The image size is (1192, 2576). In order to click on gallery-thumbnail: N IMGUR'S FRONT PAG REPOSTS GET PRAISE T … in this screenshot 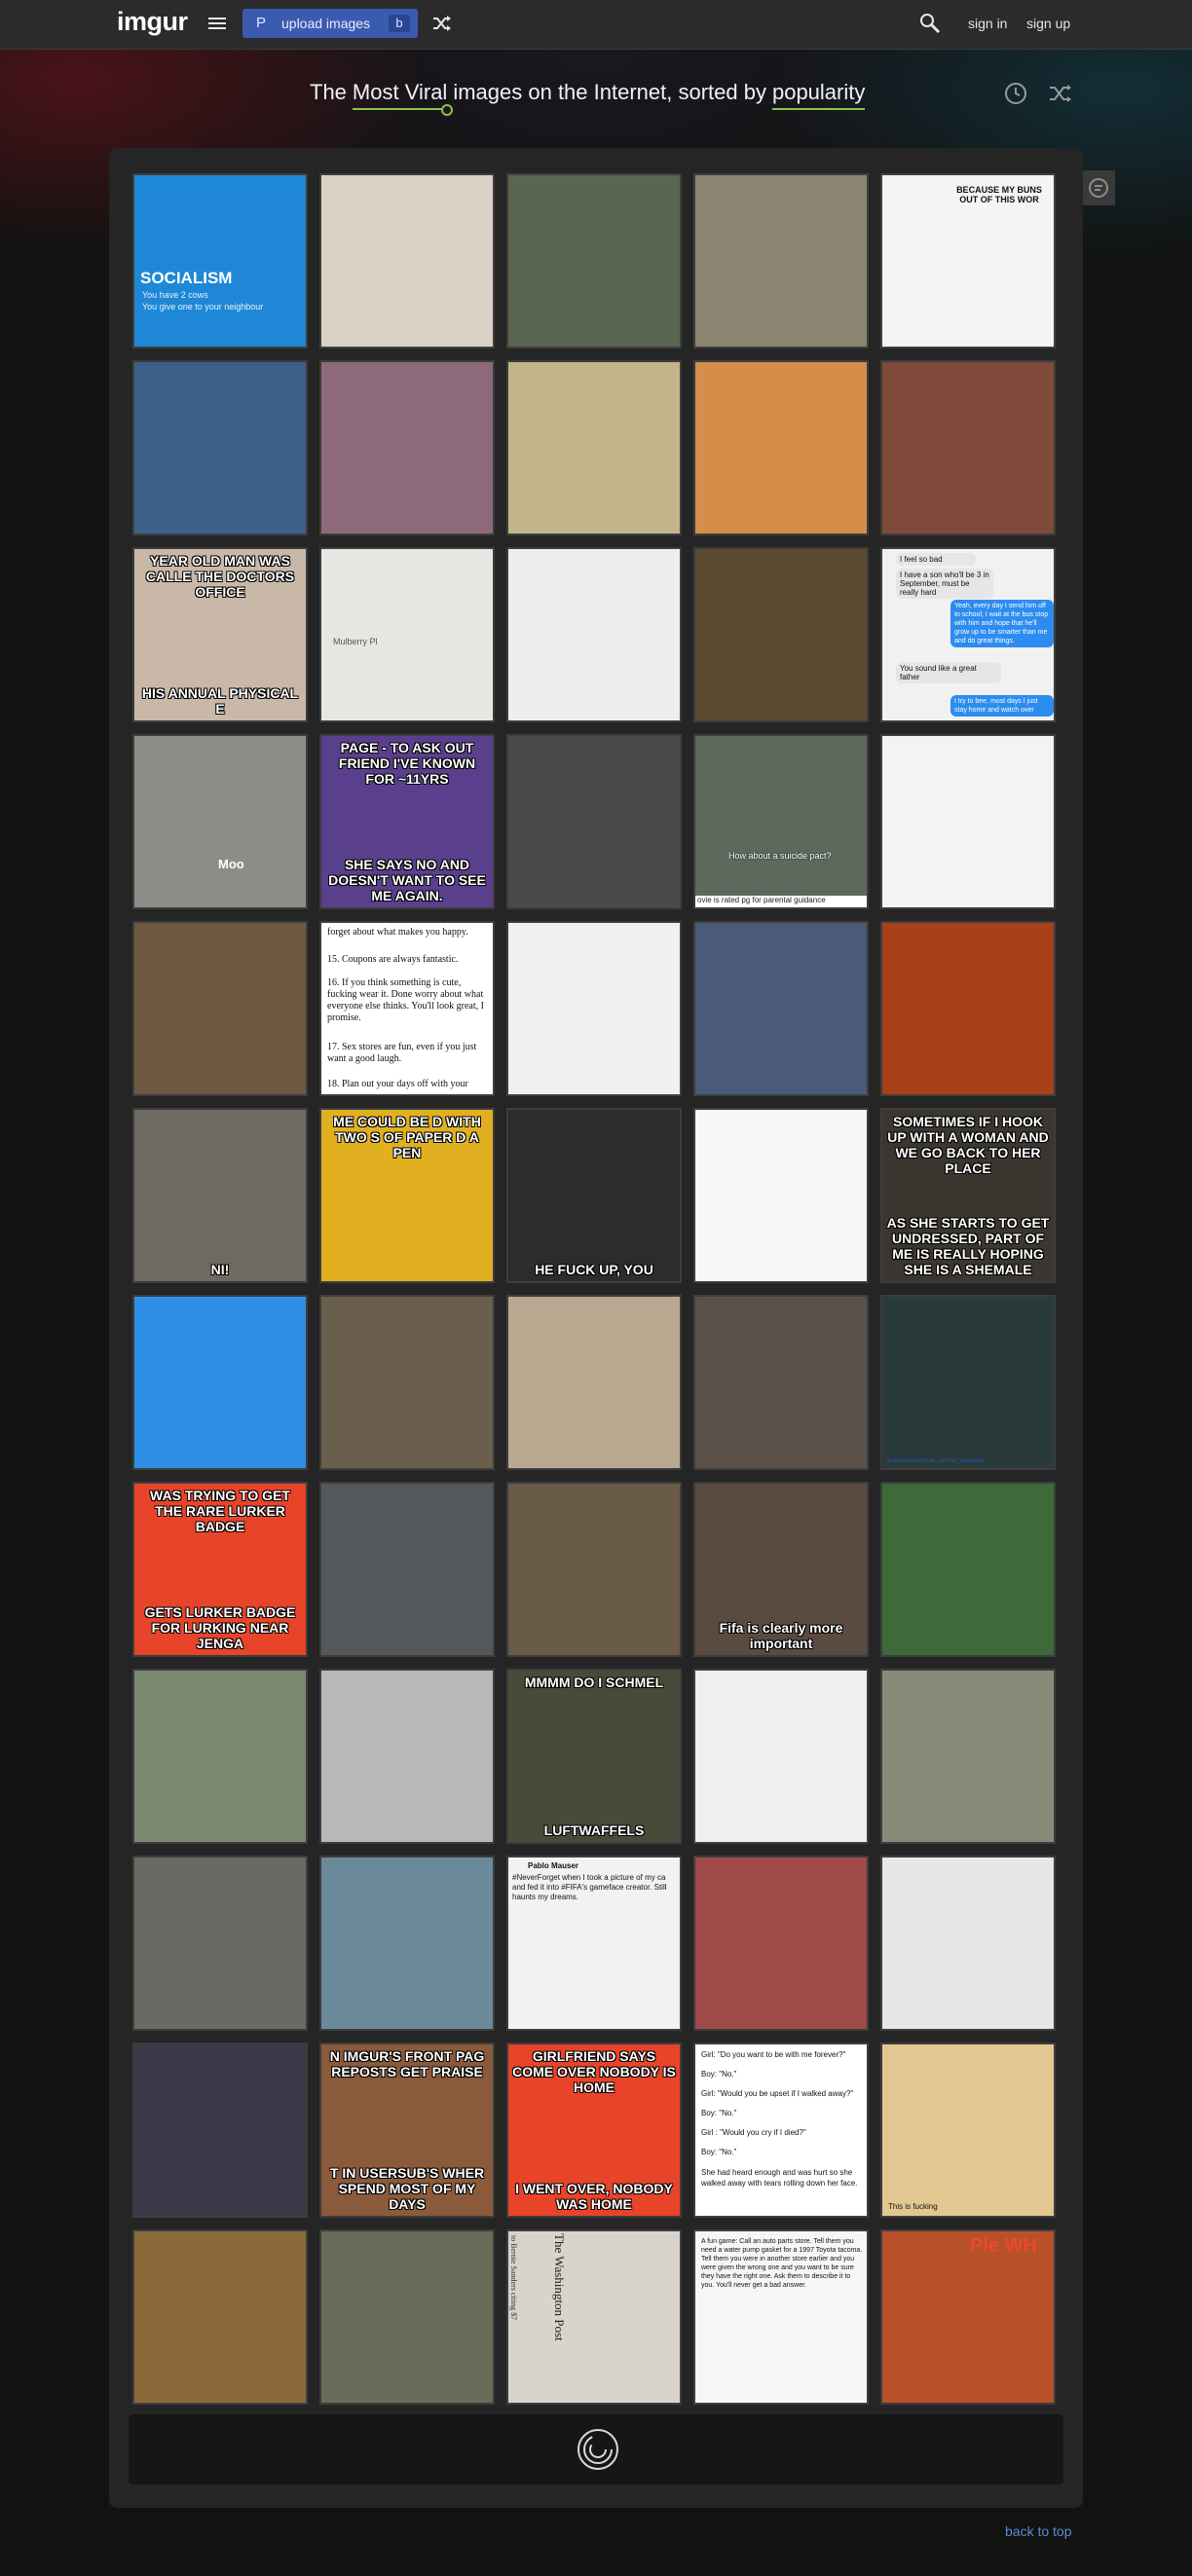, I will do `click(407, 2130)`.